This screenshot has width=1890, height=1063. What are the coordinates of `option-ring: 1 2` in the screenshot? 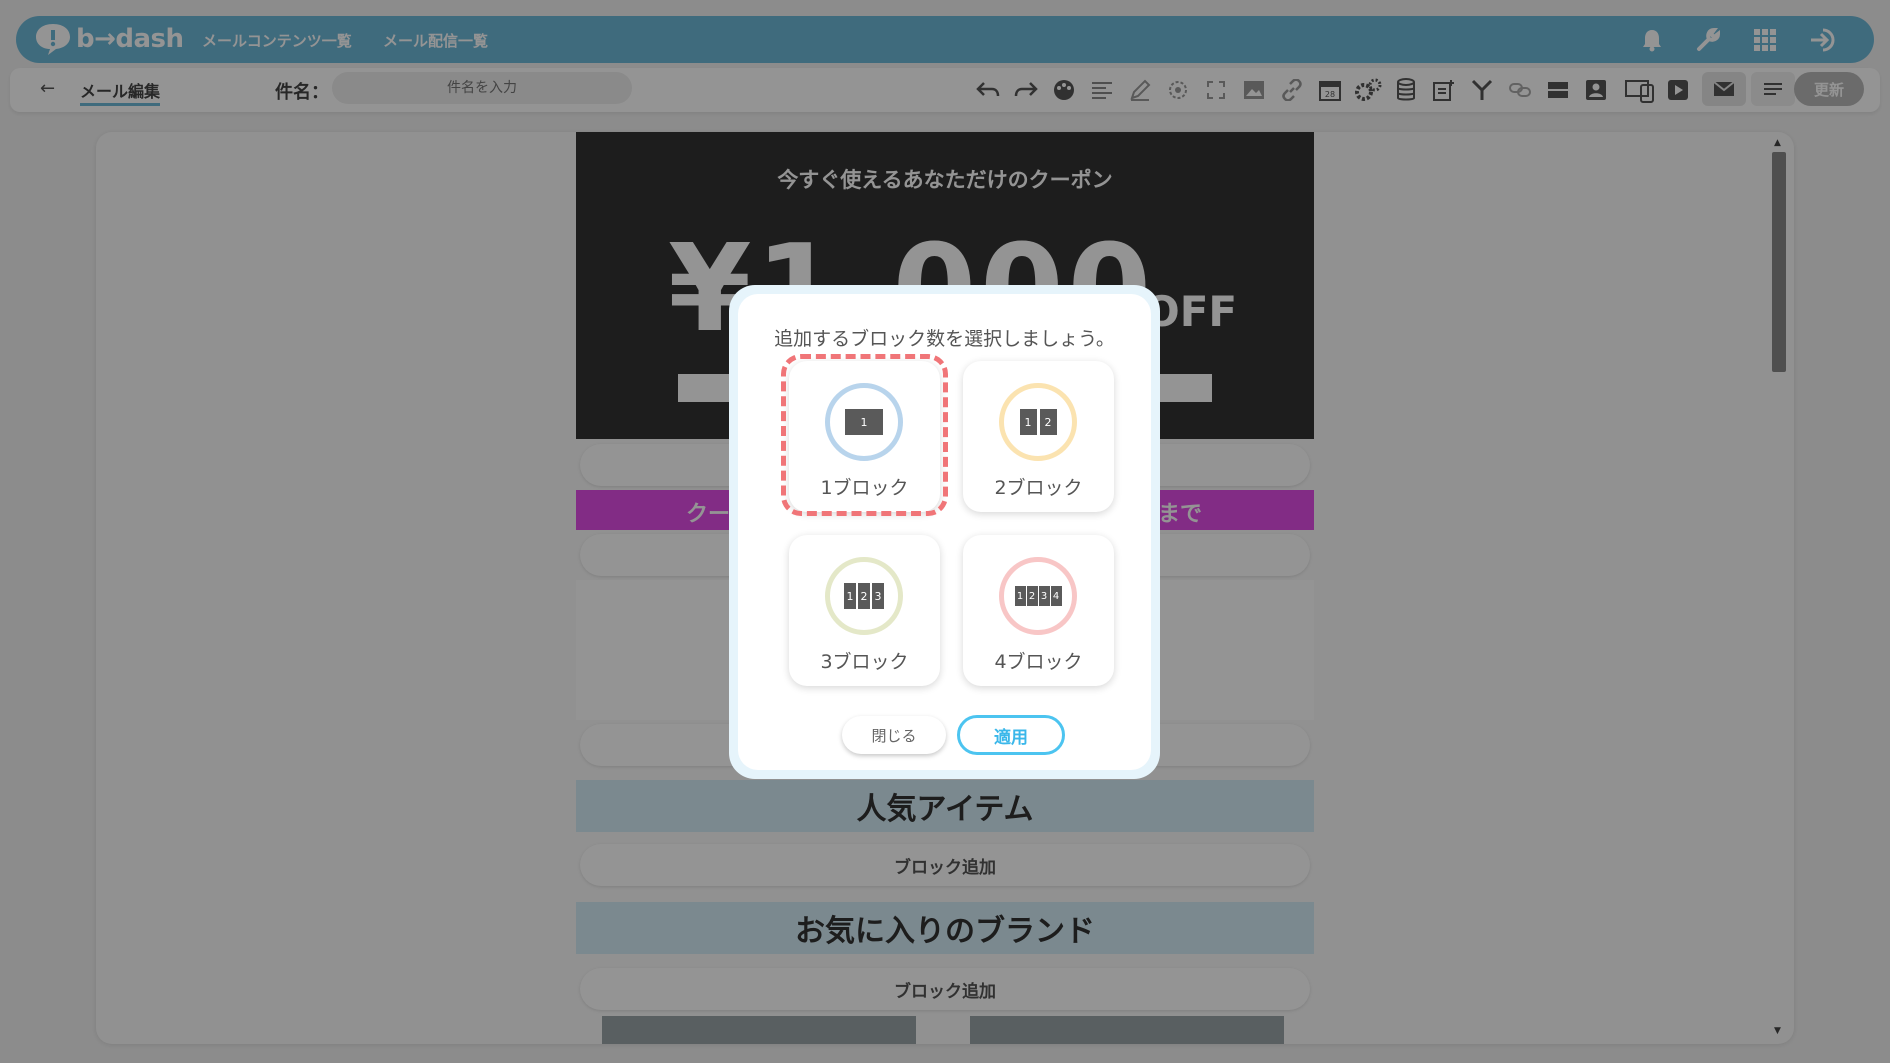 It's located at (1038, 422).